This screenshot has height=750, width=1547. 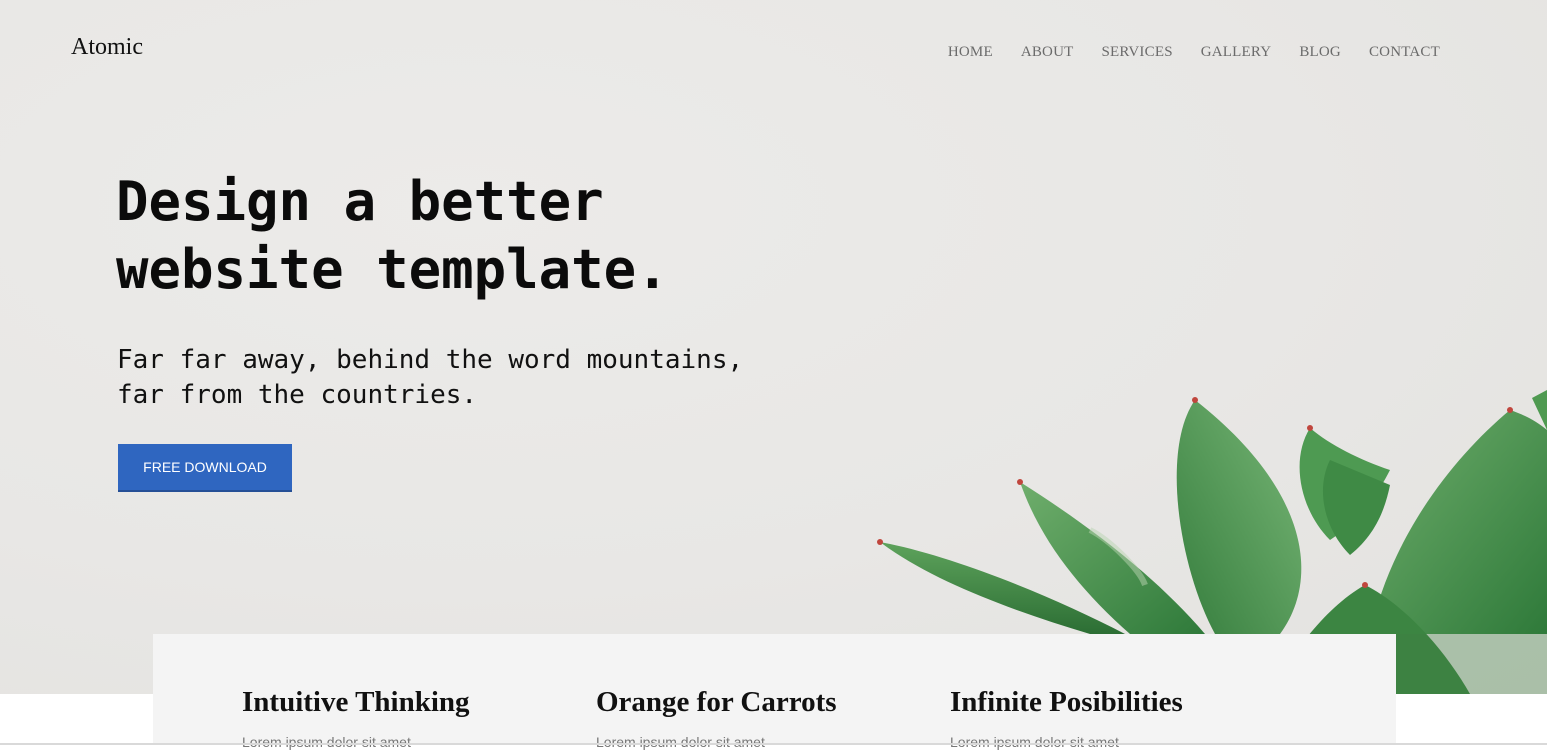 I want to click on hero-headline-line1: Design a better, so click(x=360, y=201).